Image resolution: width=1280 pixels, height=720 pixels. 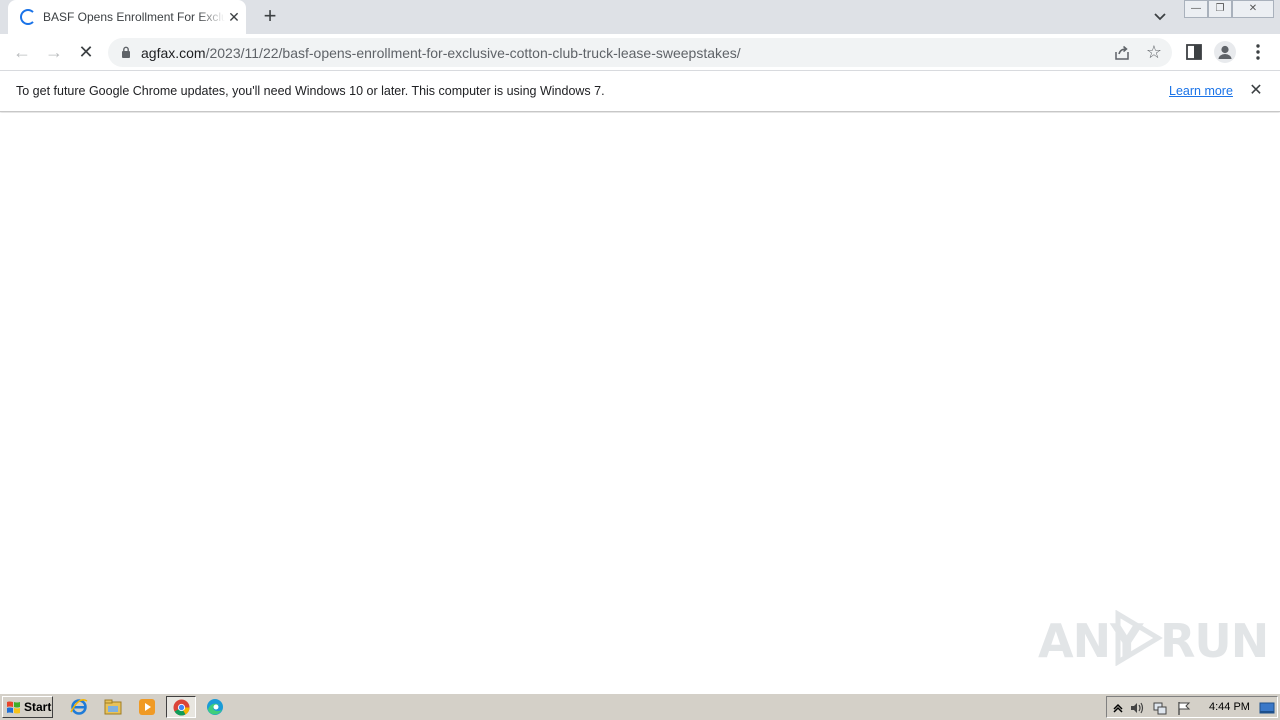 I want to click on restore-button: ❐, so click(x=1220, y=9).